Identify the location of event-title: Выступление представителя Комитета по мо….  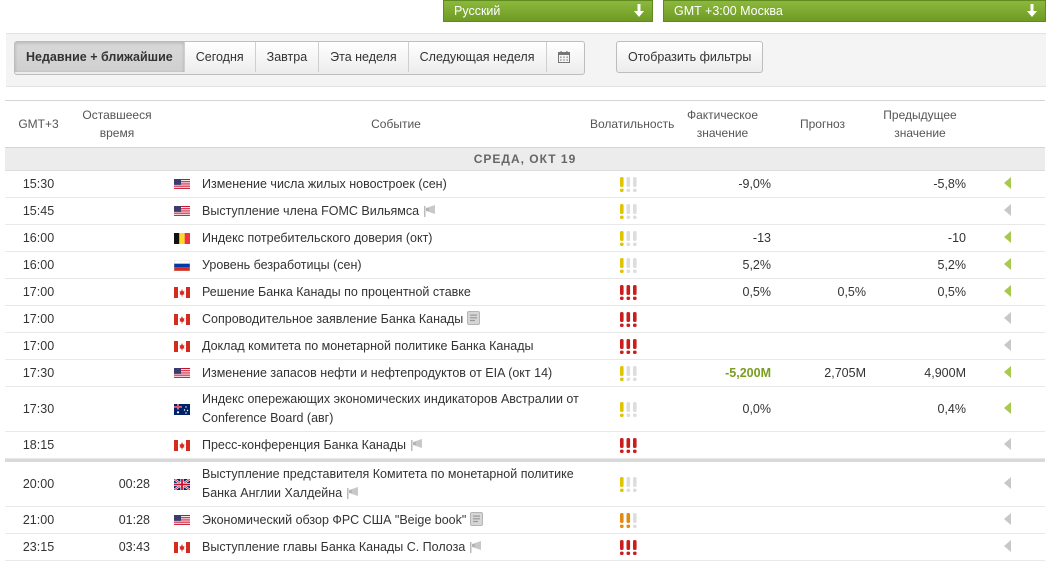
(388, 483).